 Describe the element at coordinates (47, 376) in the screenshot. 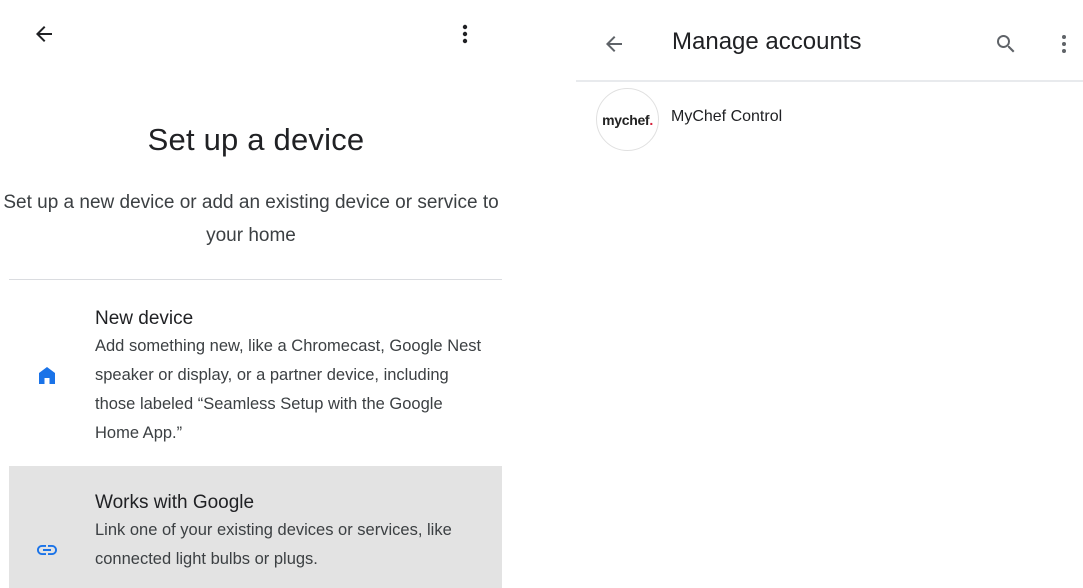

I see `home-icon` at that location.